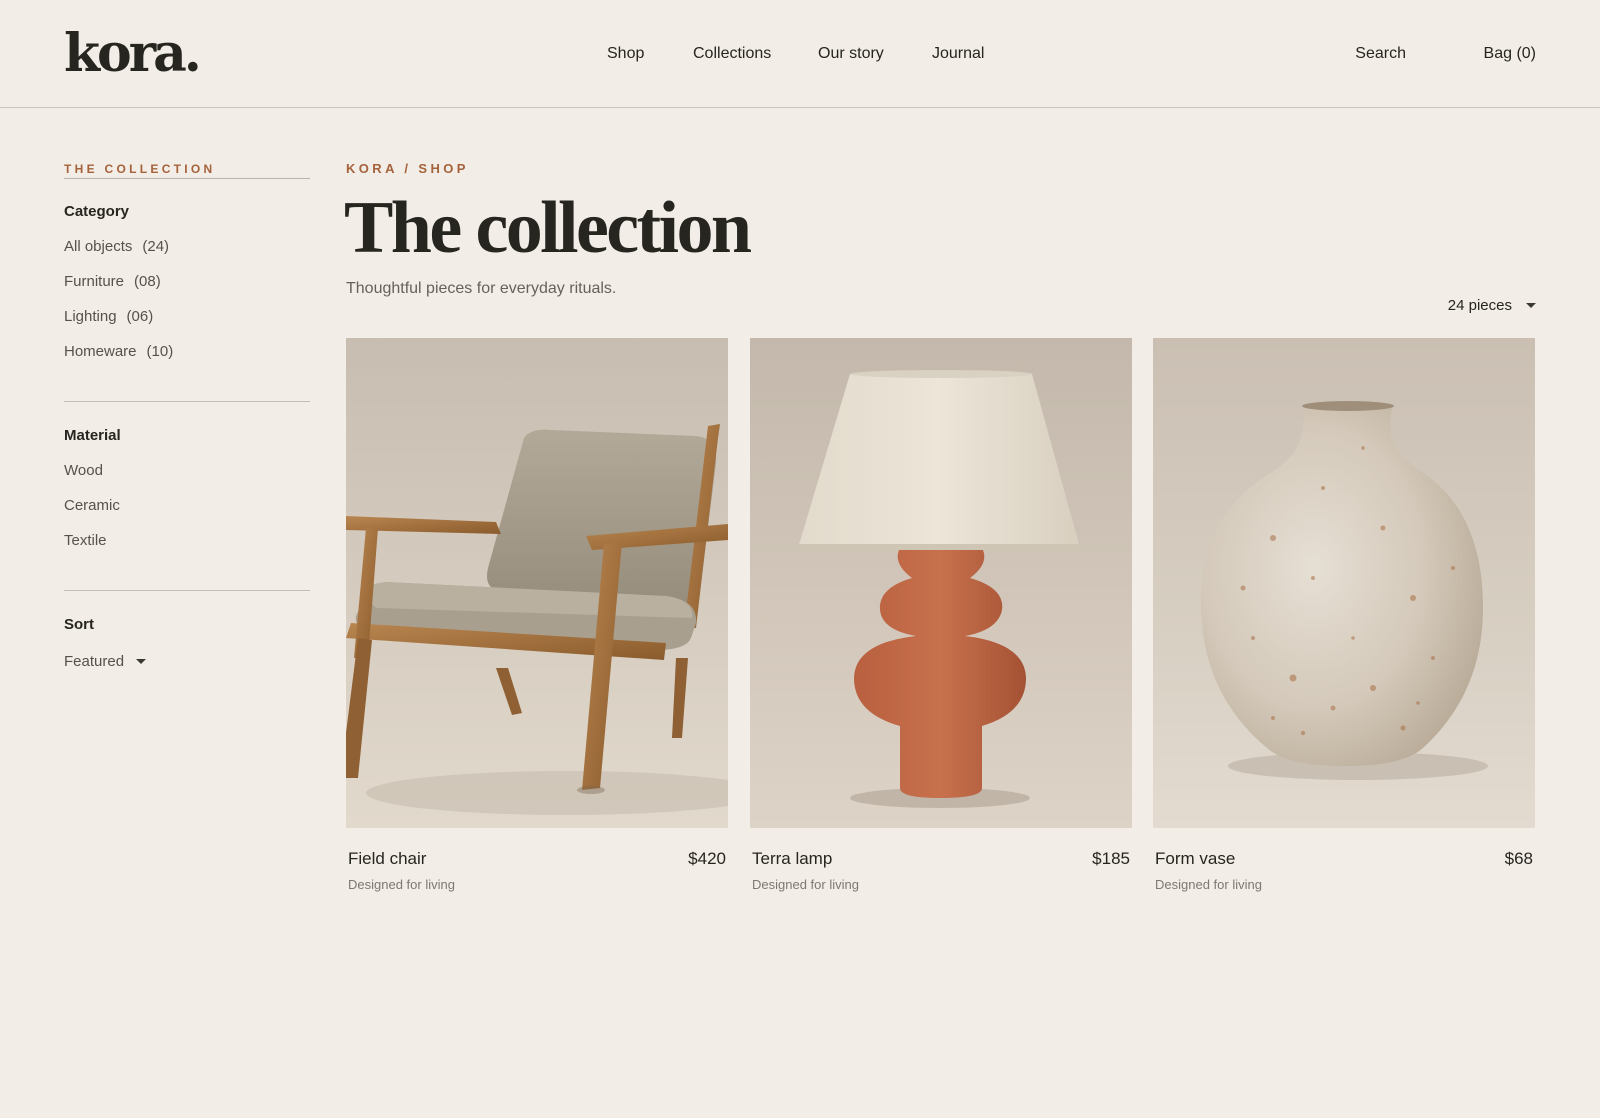 This screenshot has height=1118, width=1600. I want to click on table-lamp-photo, so click(941, 583).